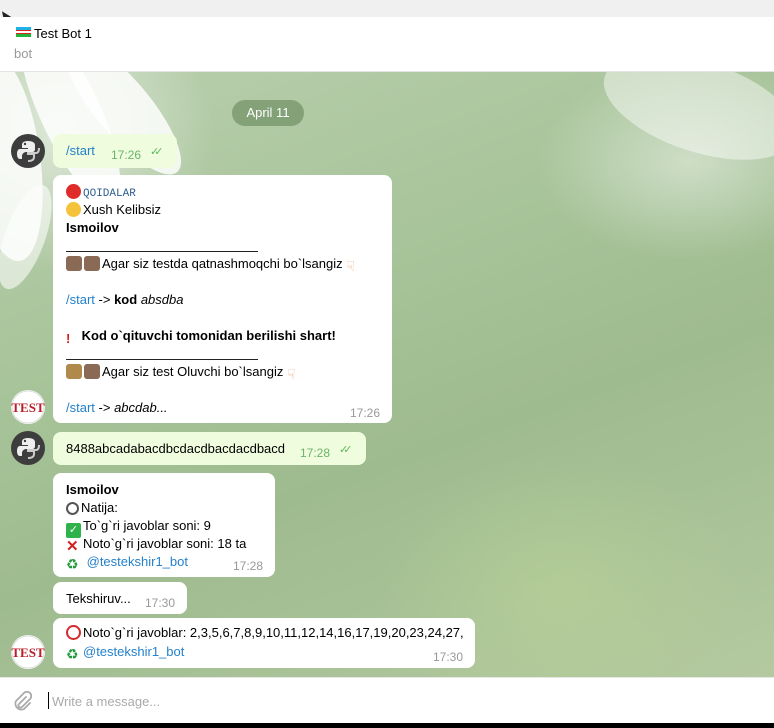 Image resolution: width=774 pixels, height=728 pixels. Describe the element at coordinates (23, 32) in the screenshot. I see `uzbekistan-flag-icon` at that location.